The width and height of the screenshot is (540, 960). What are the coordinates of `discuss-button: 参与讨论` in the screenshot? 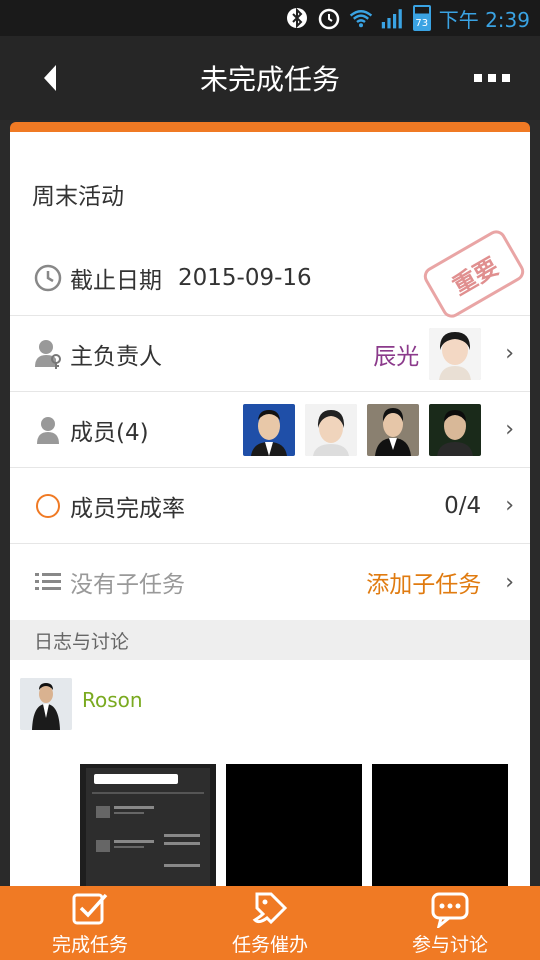 It's located at (450, 923).